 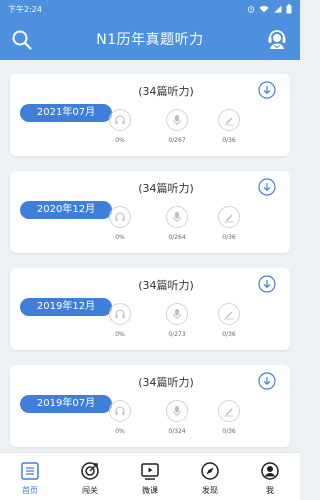 What do you see at coordinates (150, 309) in the screenshot?
I see `exam-card: (34篇听力) 2019年12月 0% 0/273 0/36` at bounding box center [150, 309].